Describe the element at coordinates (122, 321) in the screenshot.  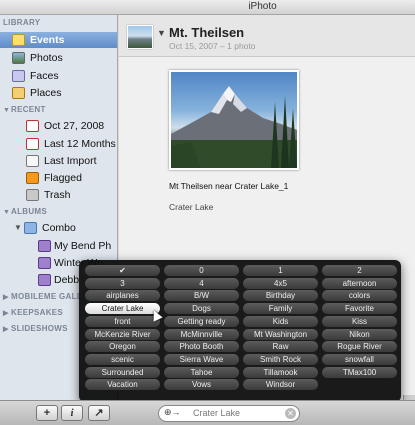
I see `keyword-button: front` at that location.